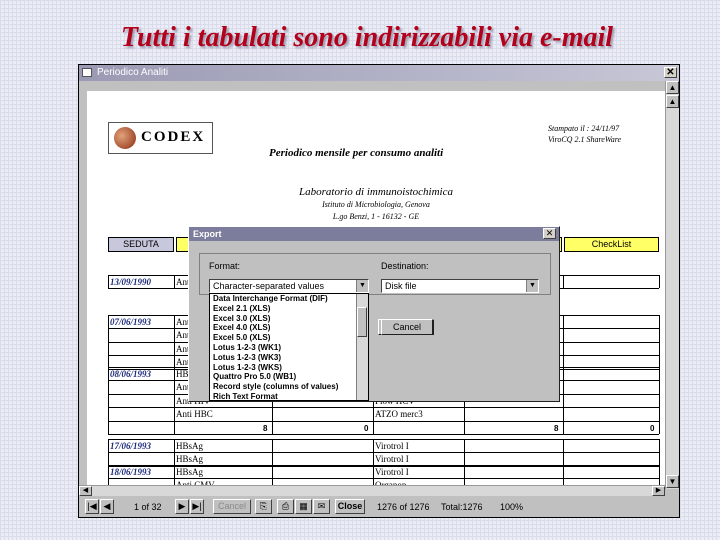  I want to click on mail-icon: ✉, so click(321, 506).